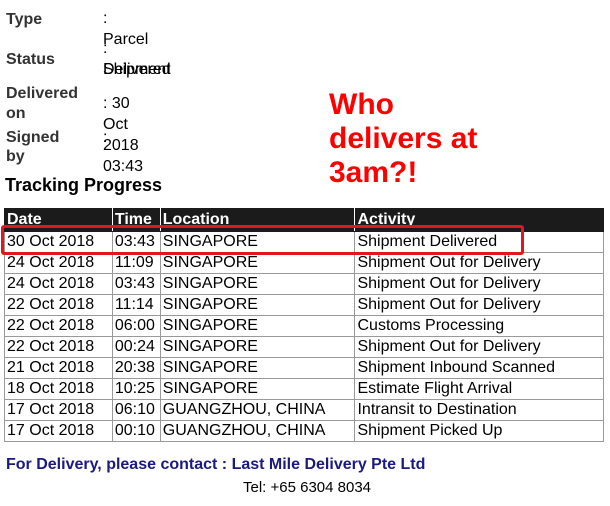 Image resolution: width=610 pixels, height=506 pixels. Describe the element at coordinates (30, 59) in the screenshot. I see `status-label: Status` at that location.